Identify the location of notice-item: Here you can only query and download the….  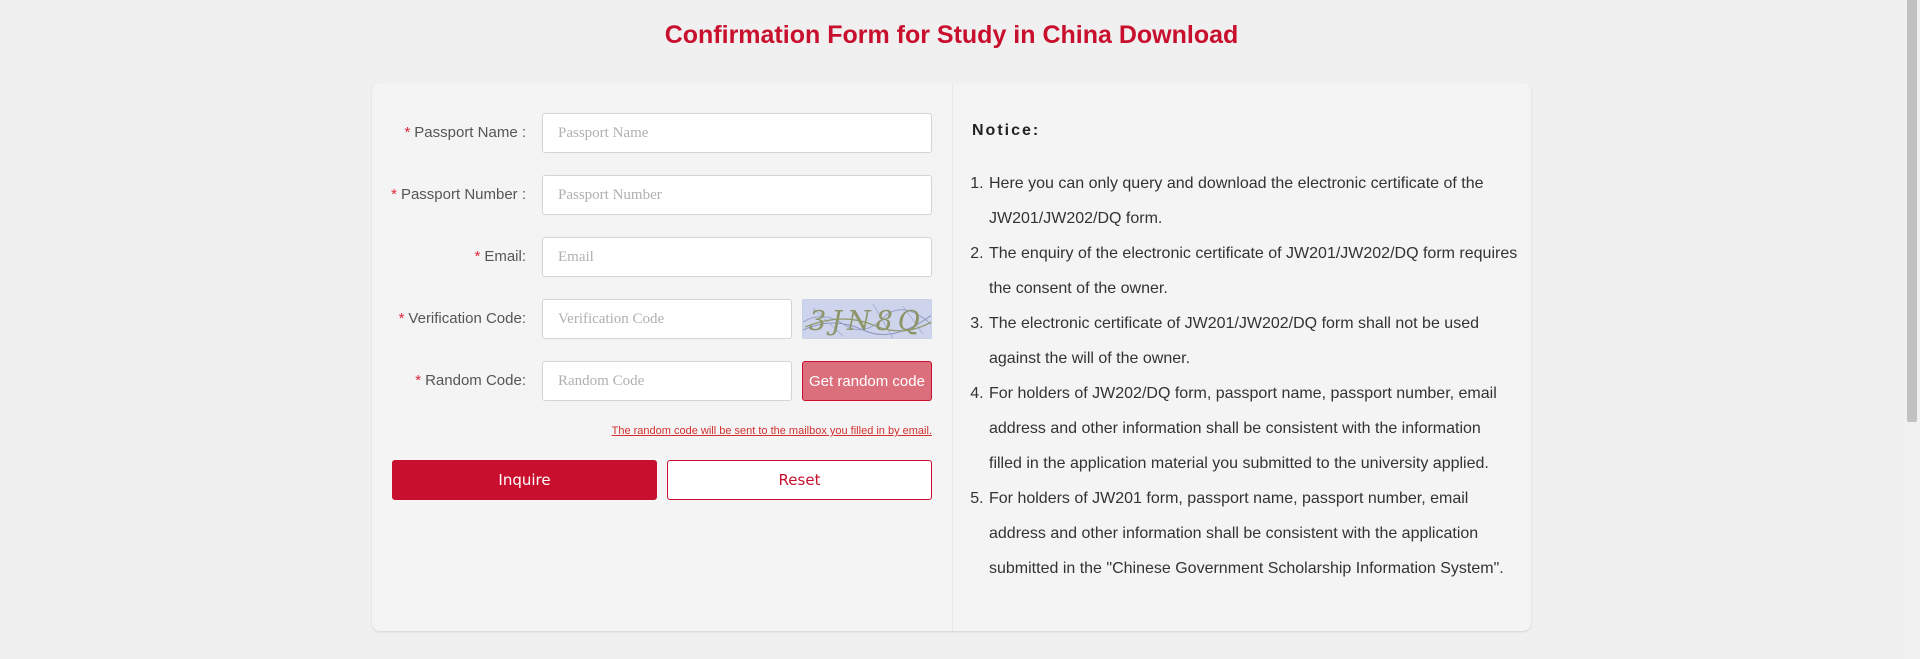
(1253, 201).